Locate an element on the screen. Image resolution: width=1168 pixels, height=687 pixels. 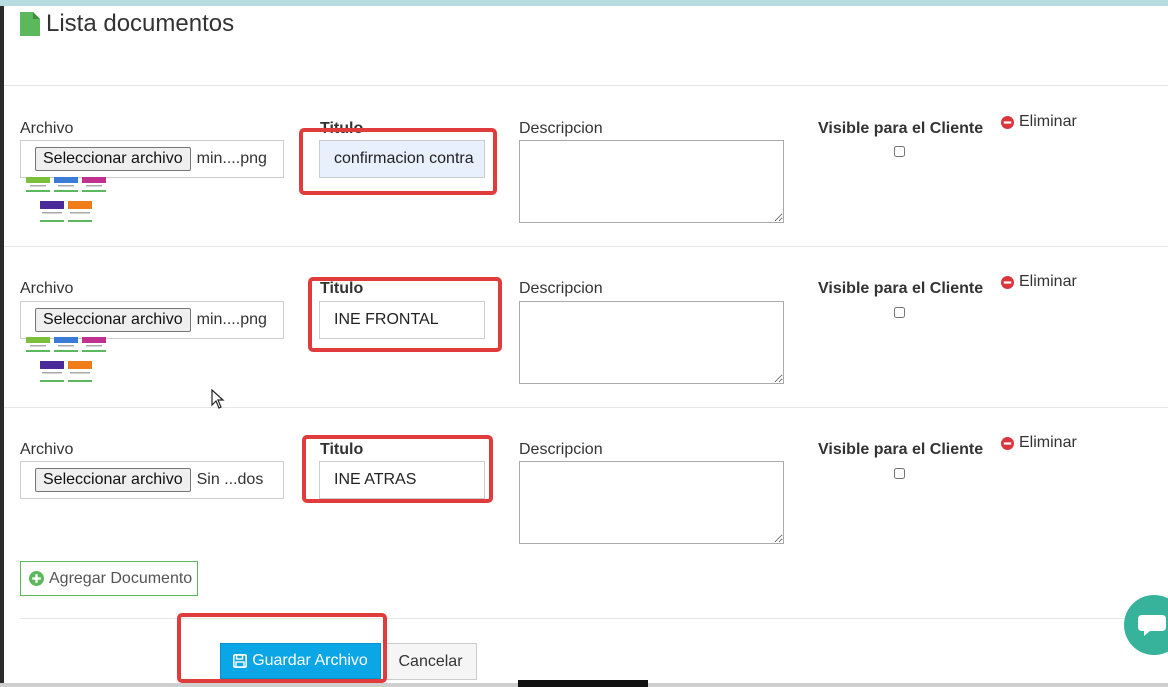
chat-bubble-icon is located at coordinates (1152, 625).